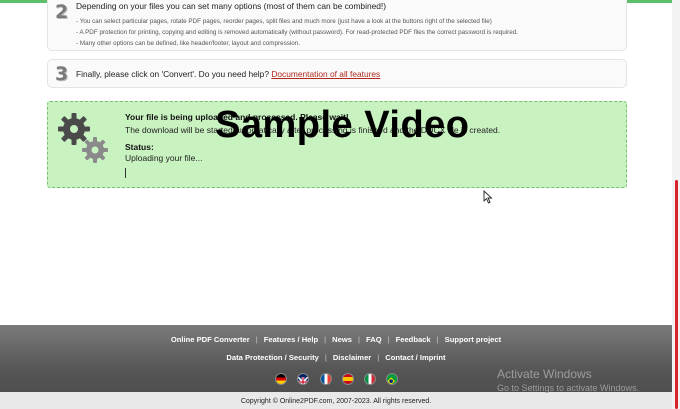  What do you see at coordinates (544, 374) in the screenshot?
I see `activate-windows-title: Activate Windows` at bounding box center [544, 374].